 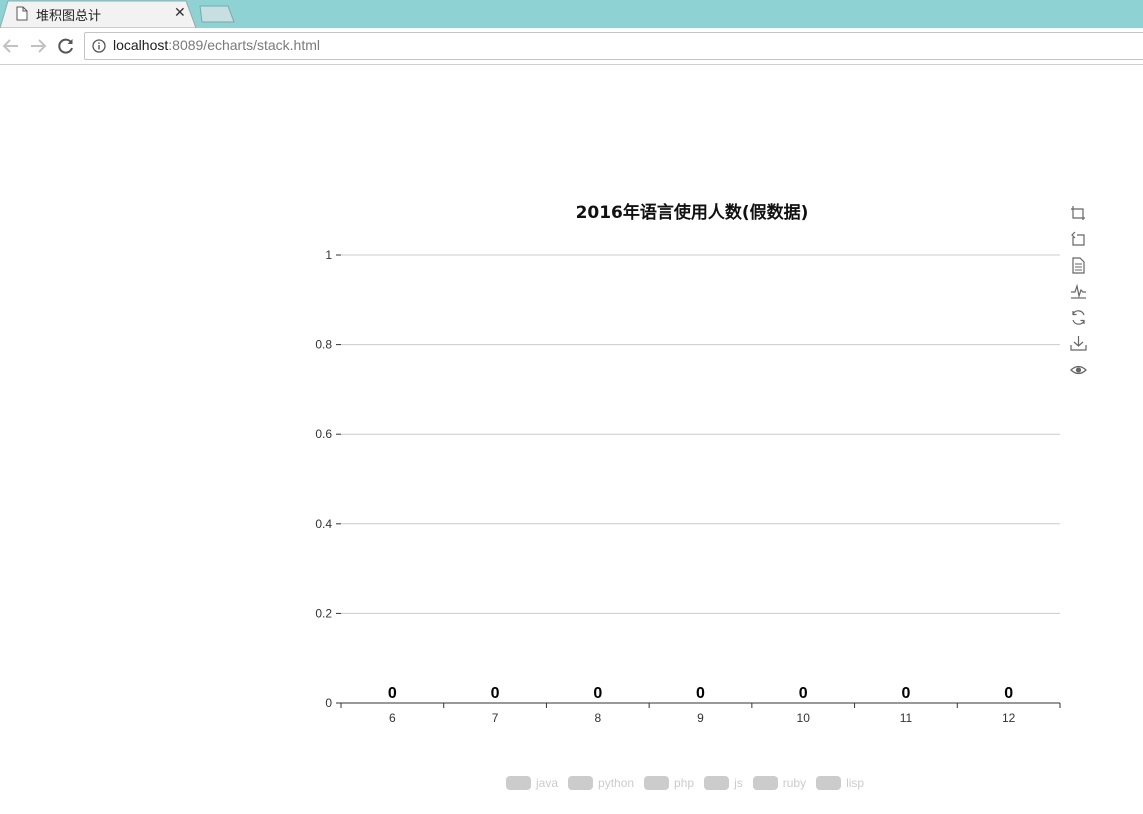 What do you see at coordinates (1078, 265) in the screenshot?
I see `data-view-icon` at bounding box center [1078, 265].